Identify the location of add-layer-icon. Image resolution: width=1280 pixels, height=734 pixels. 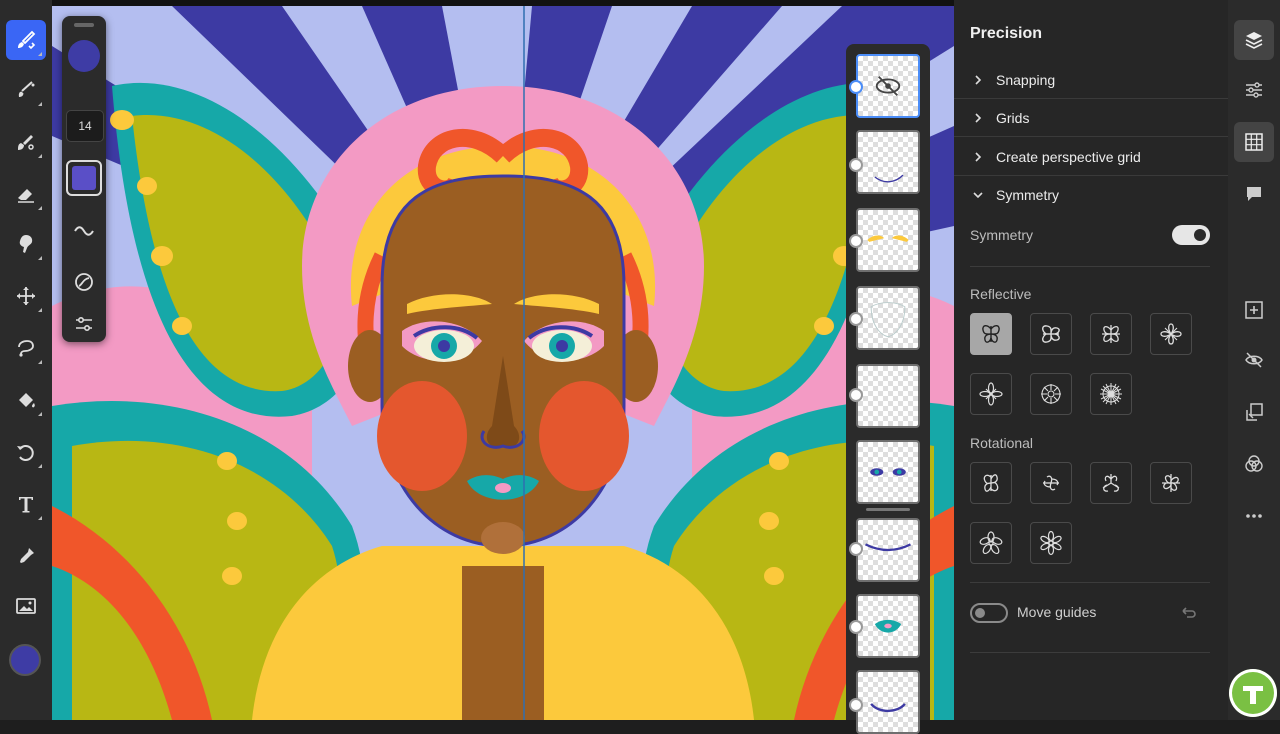
(1254, 310).